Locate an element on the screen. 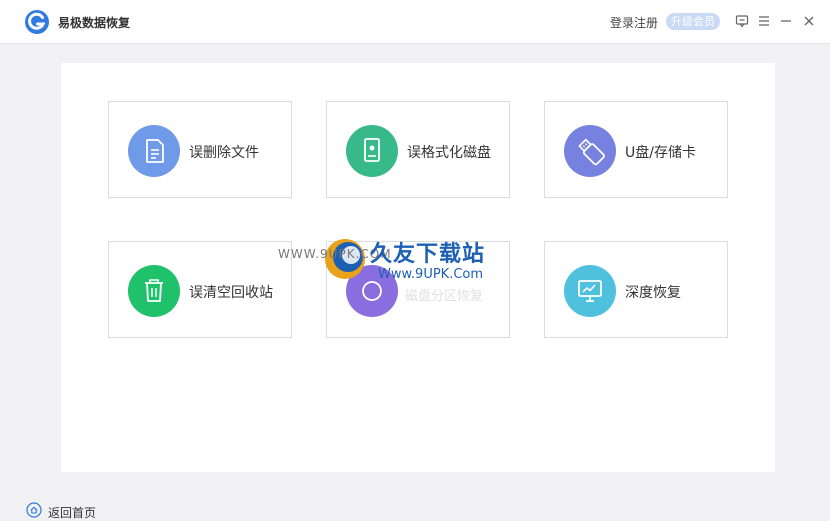 This screenshot has width=830, height=521. card-label: 误格式化磁盘 is located at coordinates (449, 153).